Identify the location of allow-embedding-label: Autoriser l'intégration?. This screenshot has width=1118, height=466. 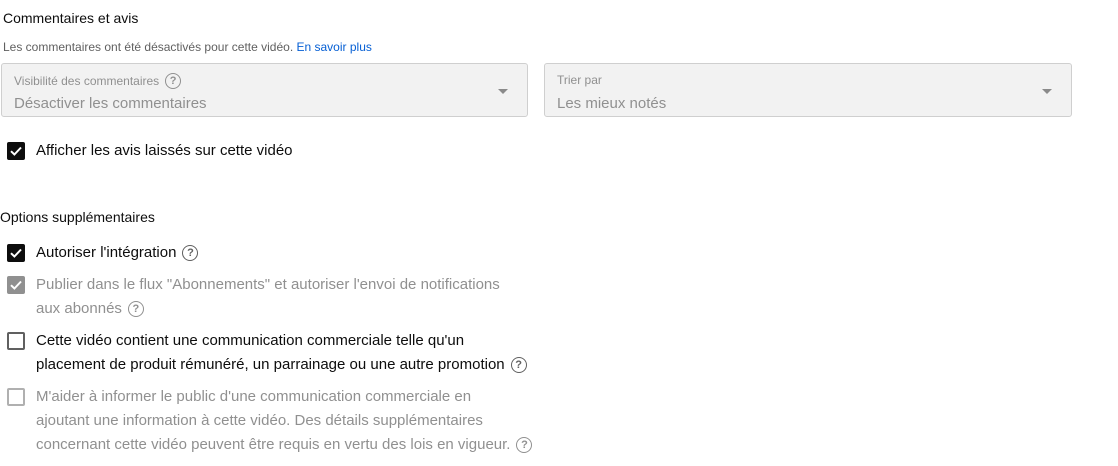
(117, 253).